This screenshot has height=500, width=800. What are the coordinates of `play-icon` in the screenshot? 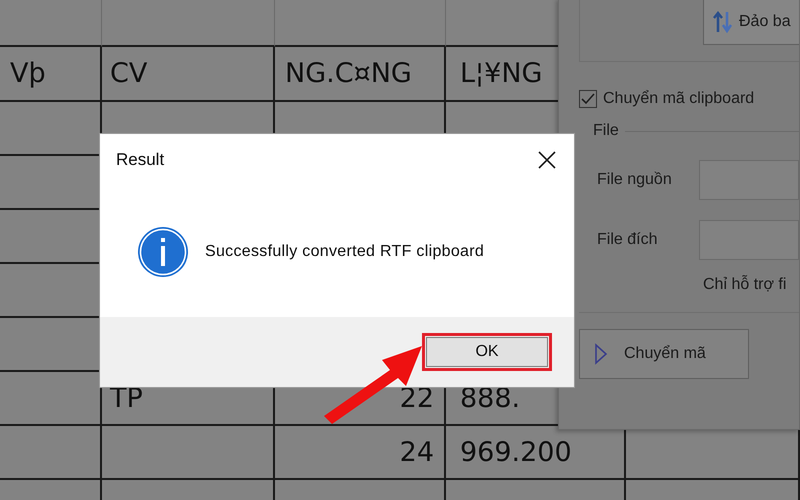 It's located at (601, 354).